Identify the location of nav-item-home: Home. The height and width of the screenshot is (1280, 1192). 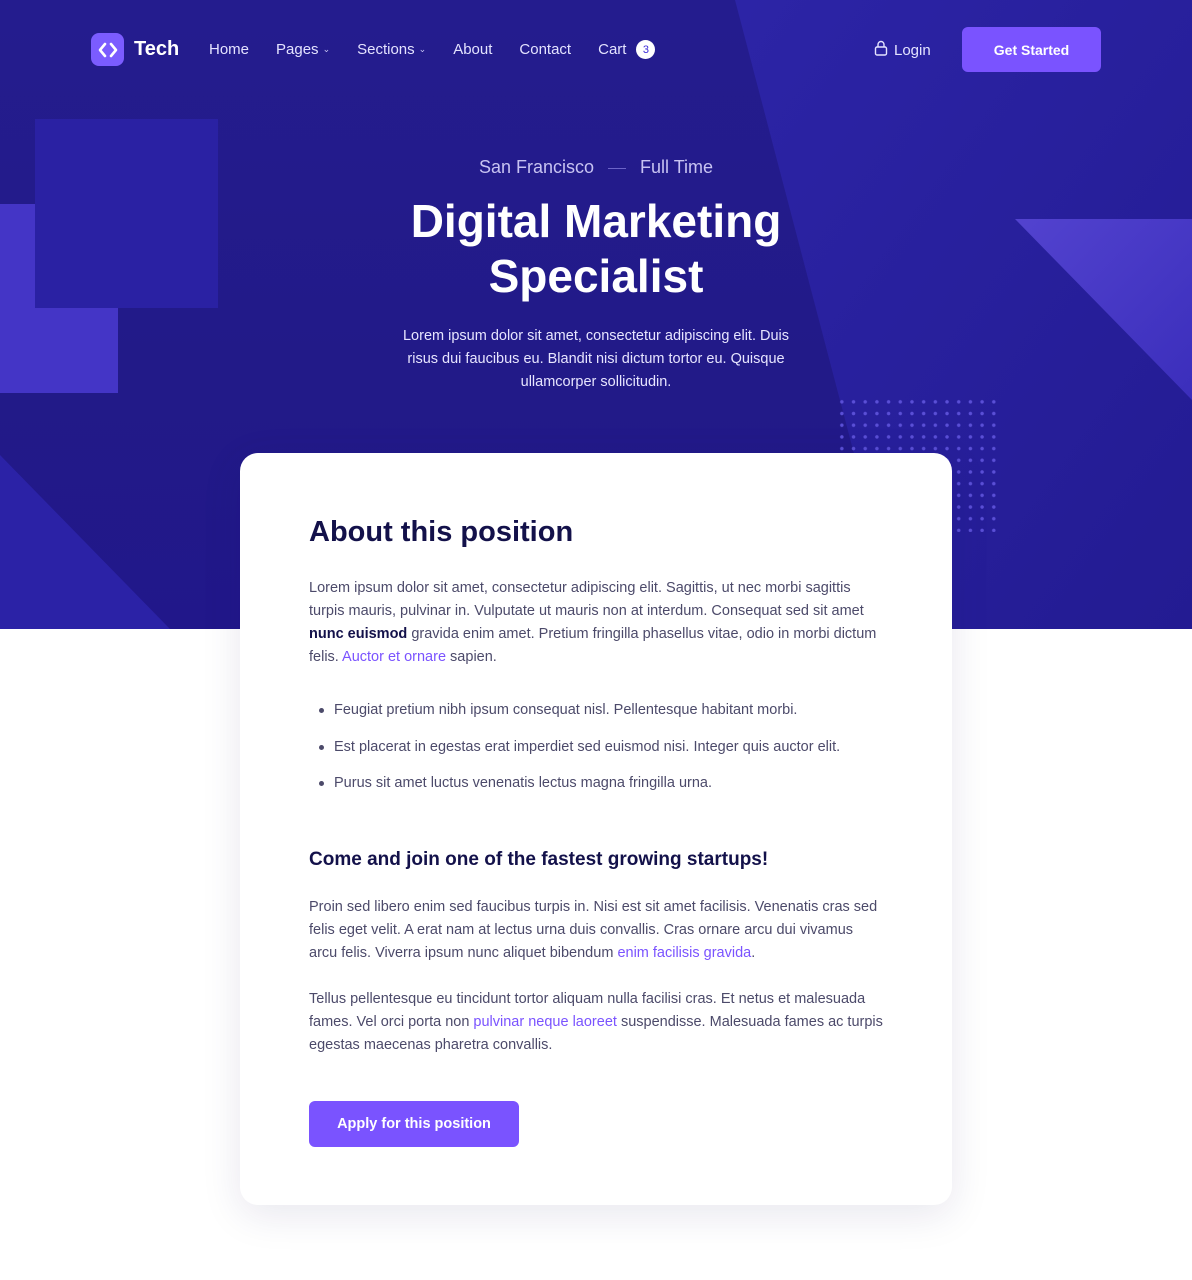
(229, 49).